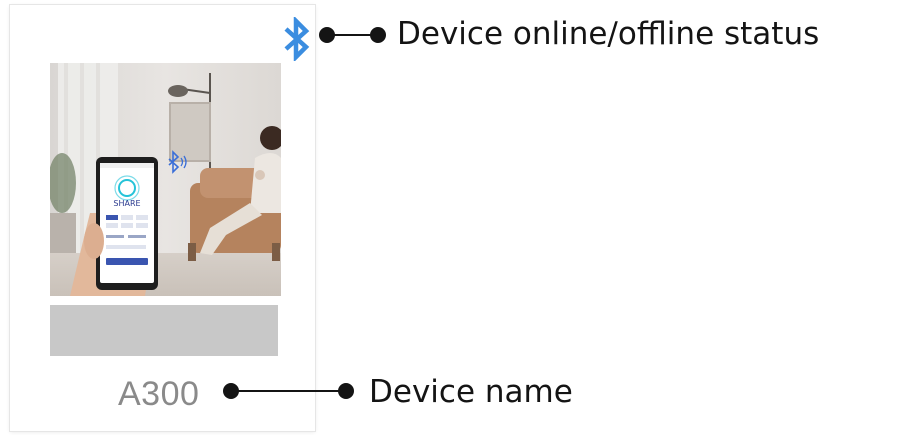  What do you see at coordinates (127, 223) in the screenshot?
I see `phone-mockup: SHARE` at bounding box center [127, 223].